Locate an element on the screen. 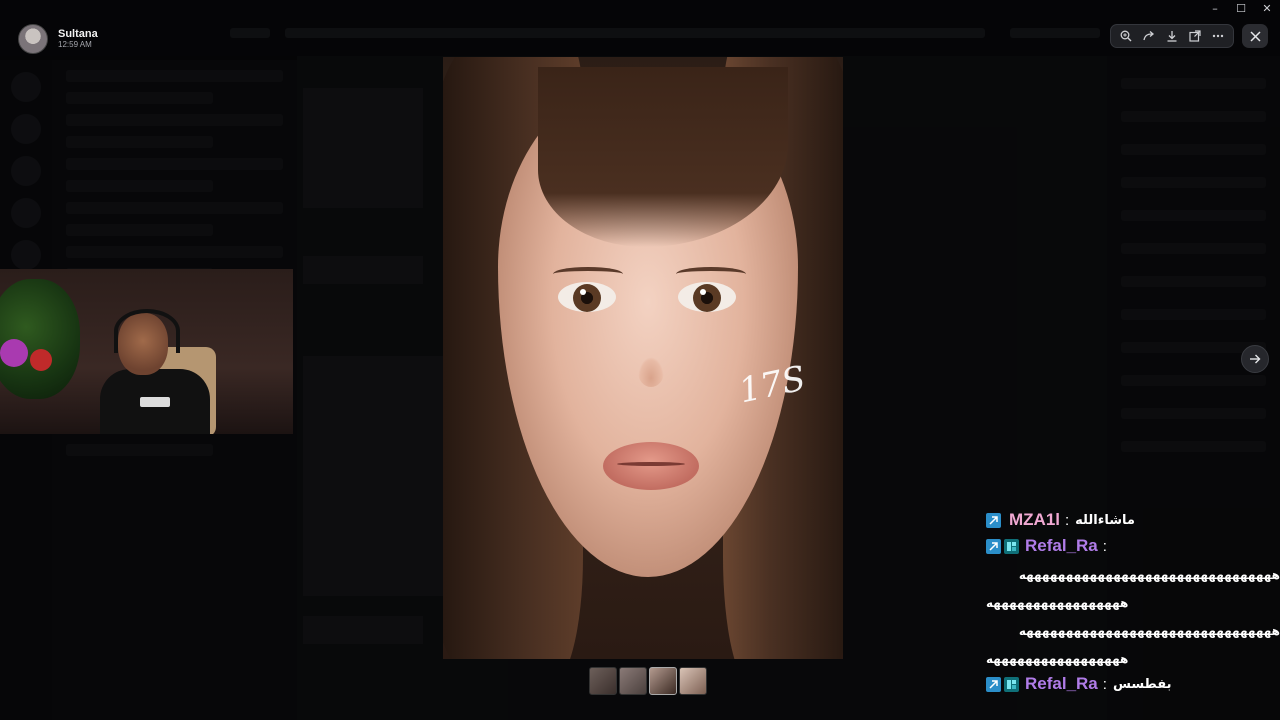  chat-message: MZA1l : ماشاءالله is located at coordinates (1133, 520).